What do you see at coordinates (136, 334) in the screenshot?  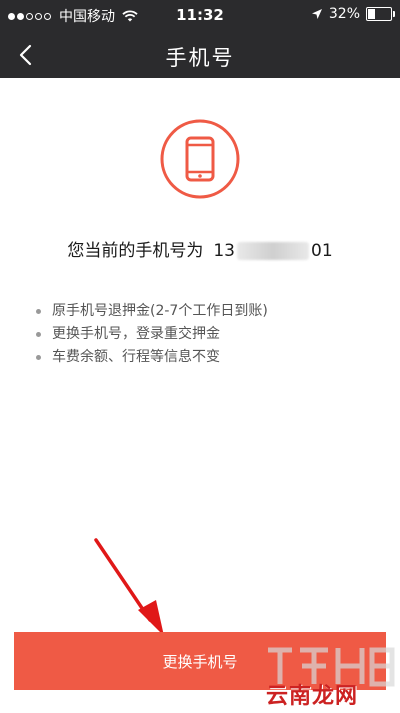 I see `list-item-text: 更换手机号，登录重交押金` at bounding box center [136, 334].